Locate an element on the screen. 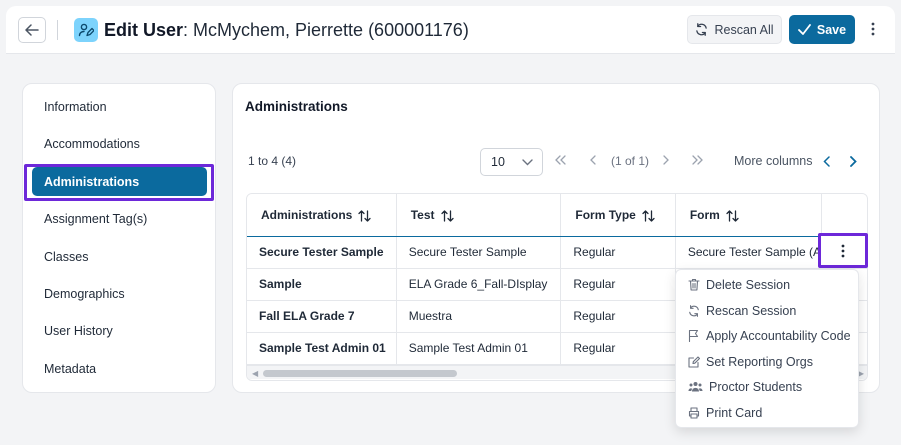  arrow-left-icon is located at coordinates (32, 30).